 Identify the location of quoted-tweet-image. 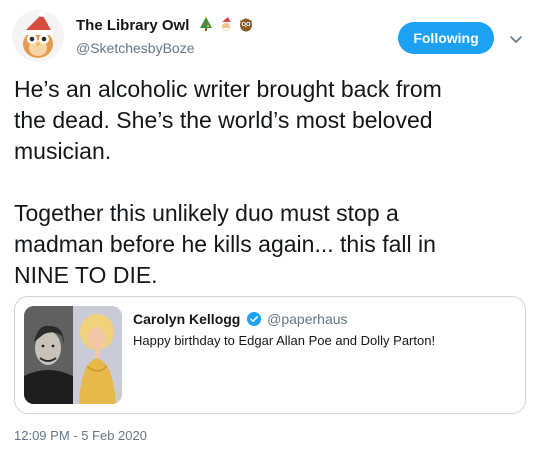
(73, 355).